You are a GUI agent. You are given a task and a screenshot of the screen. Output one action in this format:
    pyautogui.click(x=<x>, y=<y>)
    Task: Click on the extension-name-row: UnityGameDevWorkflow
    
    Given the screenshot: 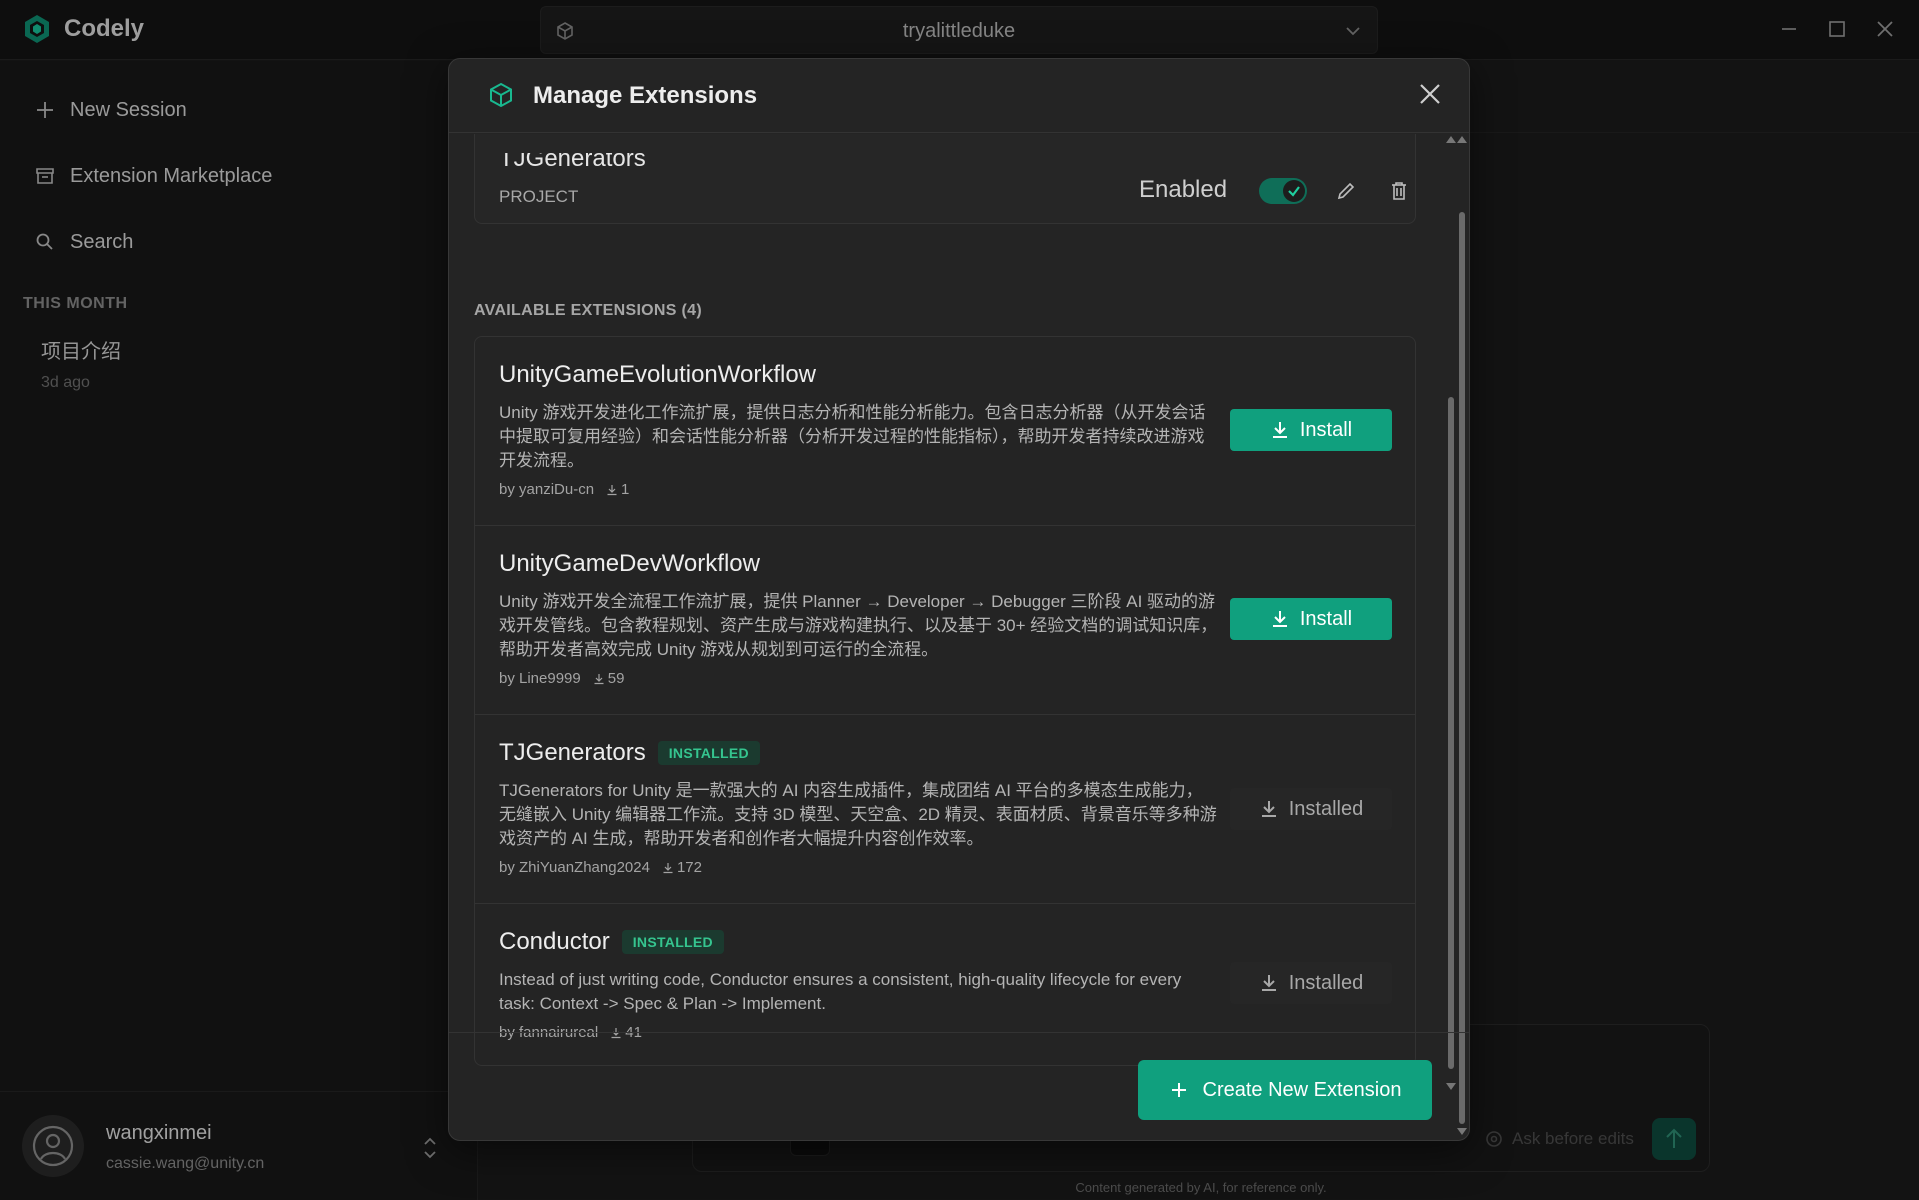 What is the action you would take?
    pyautogui.click(x=629, y=564)
    